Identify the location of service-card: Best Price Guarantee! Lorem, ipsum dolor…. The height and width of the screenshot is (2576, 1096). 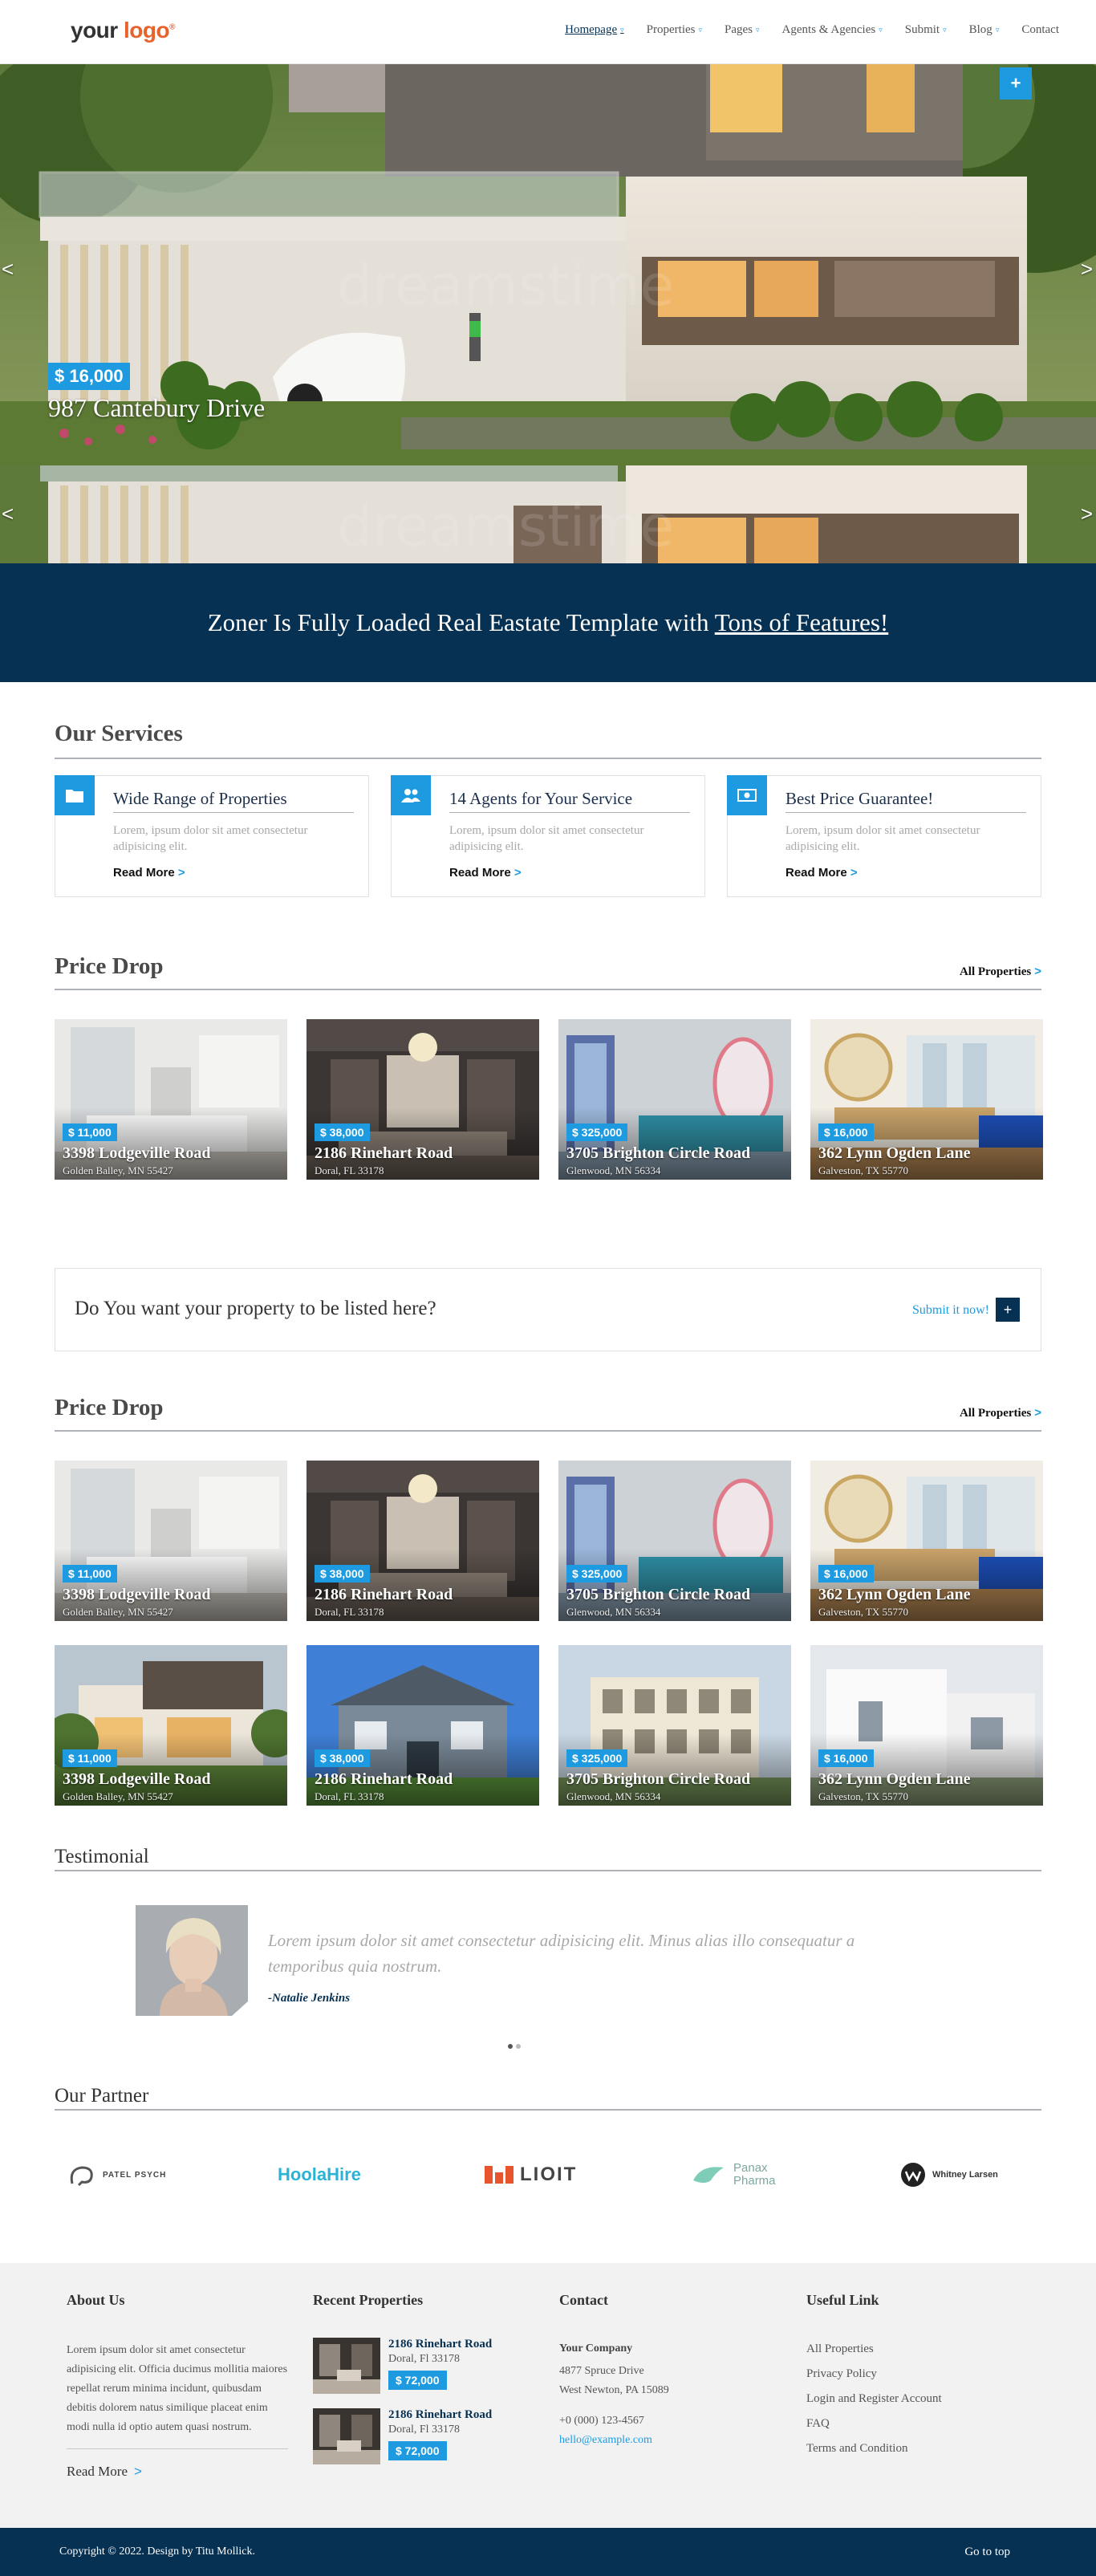
(884, 836).